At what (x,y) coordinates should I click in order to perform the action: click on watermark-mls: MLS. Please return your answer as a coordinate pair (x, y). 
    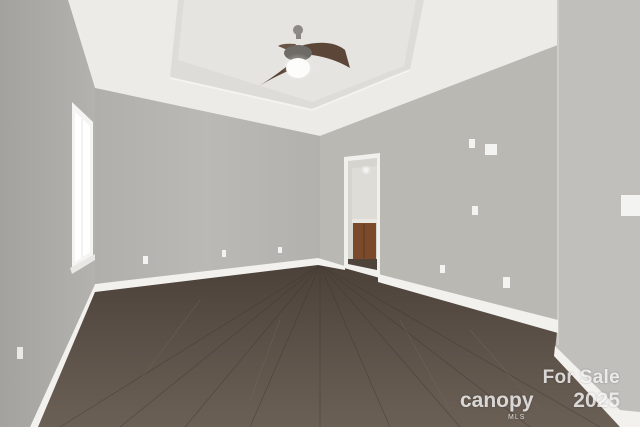
    Looking at the image, I should click on (517, 417).